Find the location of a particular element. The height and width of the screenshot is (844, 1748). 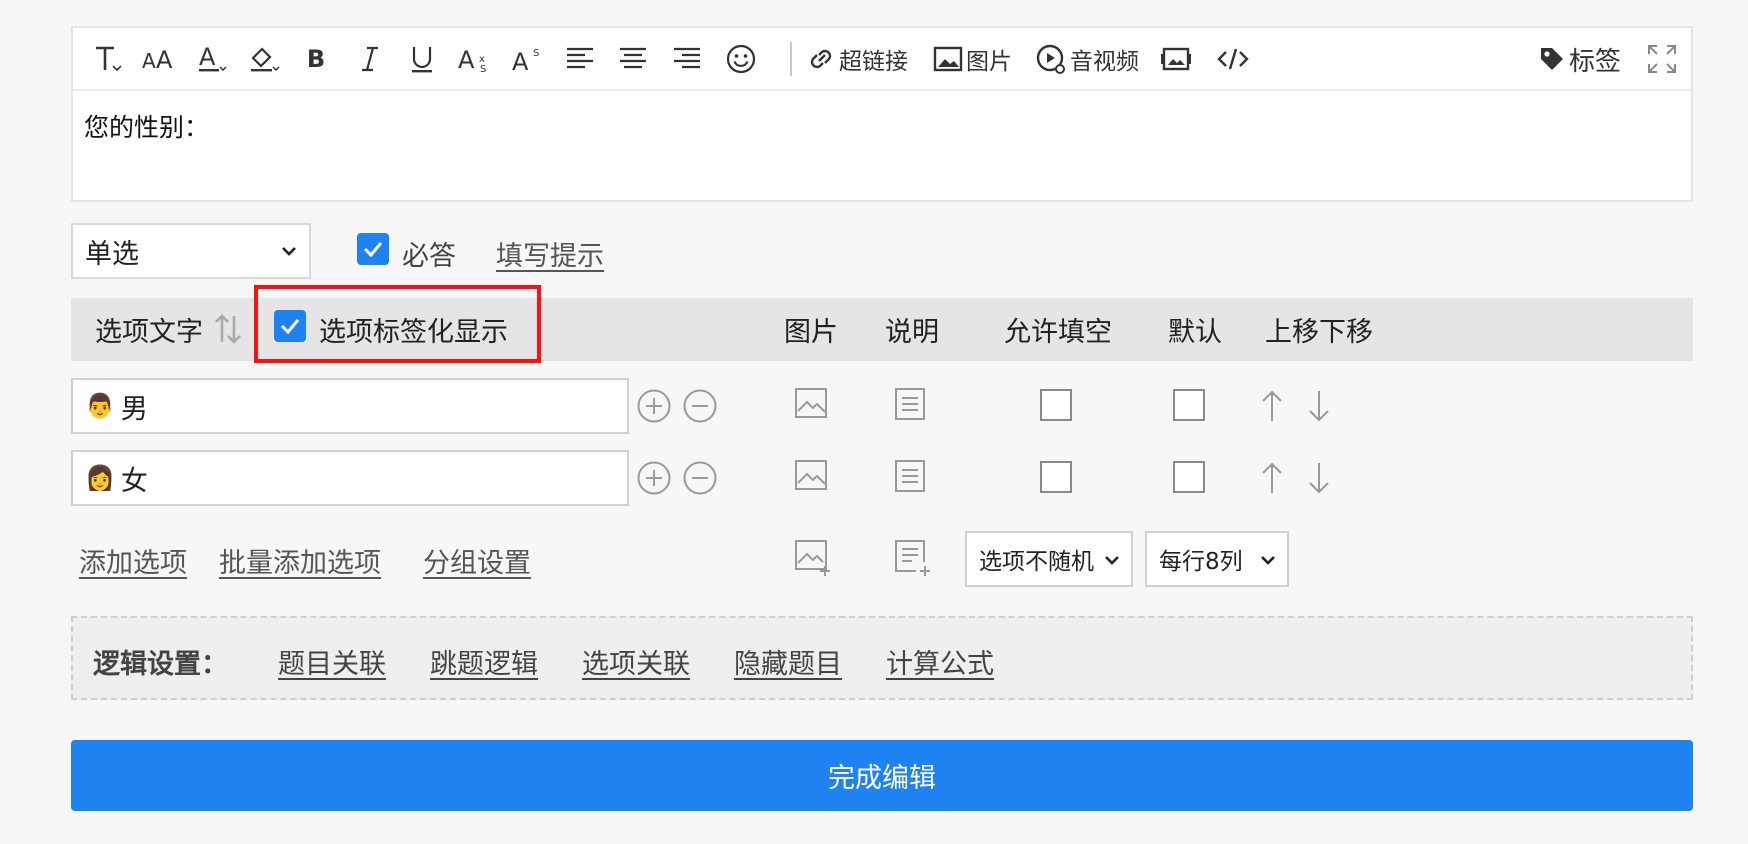

bold-icon: B is located at coordinates (316, 59).